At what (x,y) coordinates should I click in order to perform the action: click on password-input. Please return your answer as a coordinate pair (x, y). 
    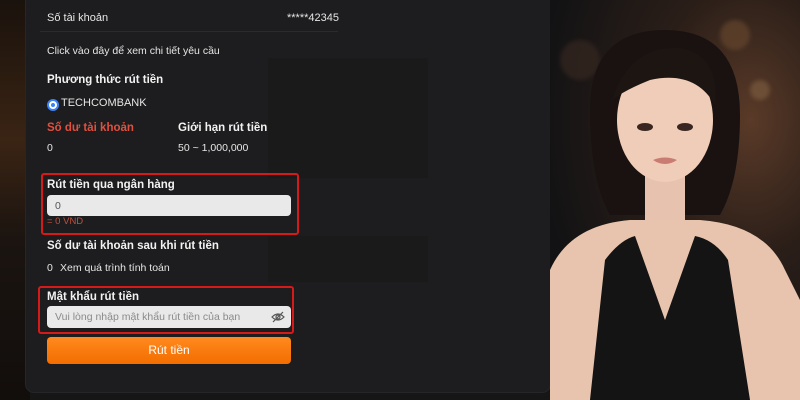
    Looking at the image, I should click on (169, 317).